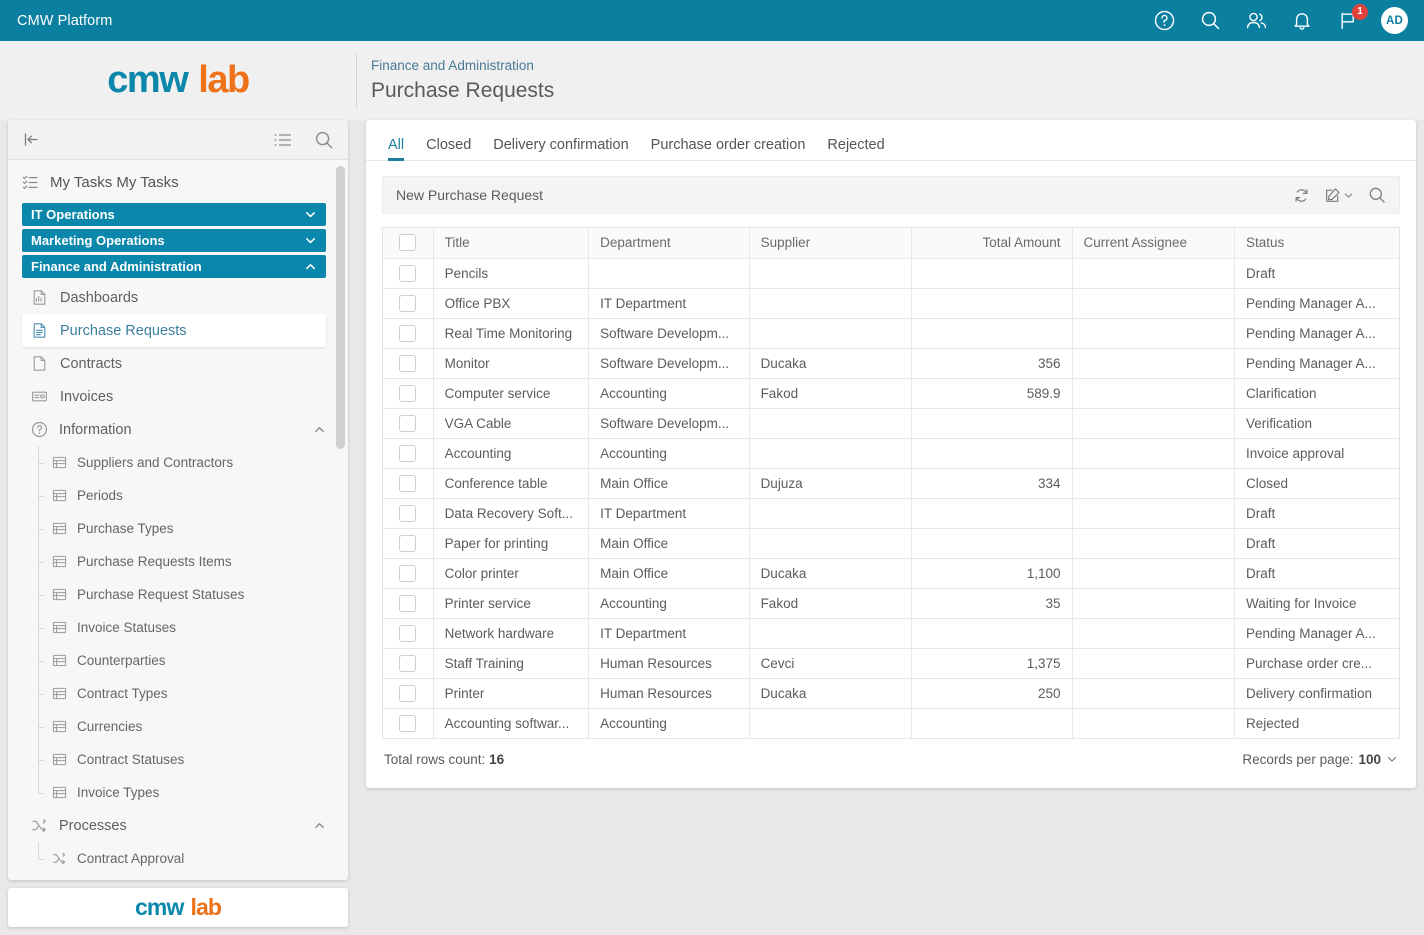  What do you see at coordinates (511, 693) in the screenshot?
I see `cell-title: Printer` at bounding box center [511, 693].